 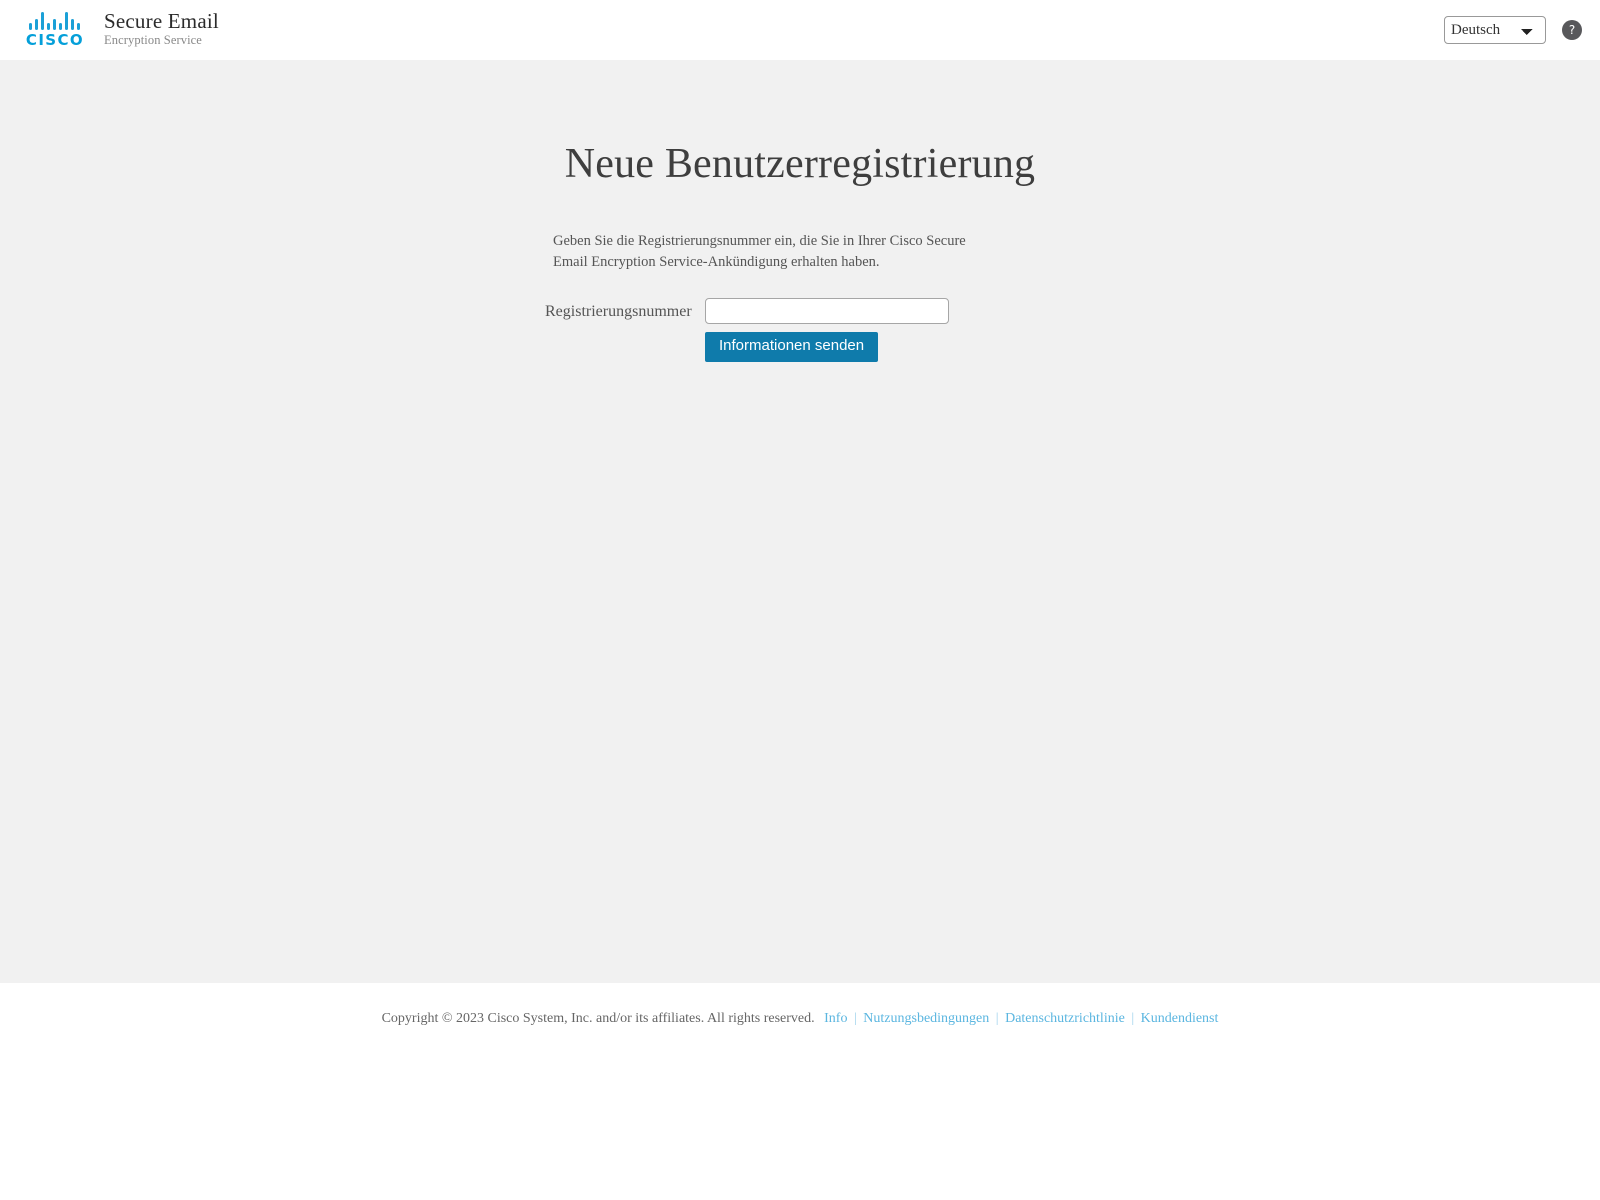 I want to click on footer-link-info: Info, so click(x=835, y=1018).